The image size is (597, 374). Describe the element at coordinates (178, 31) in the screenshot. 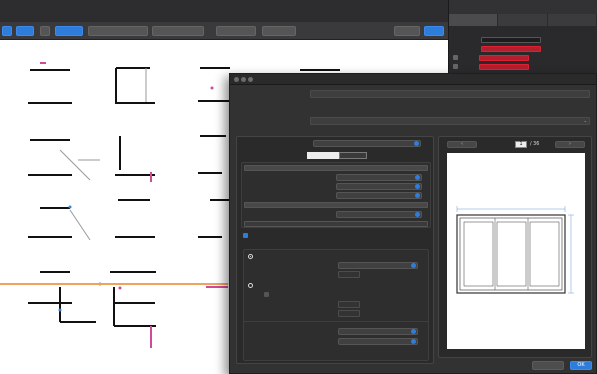

I see `toolbar-renovation-select` at that location.